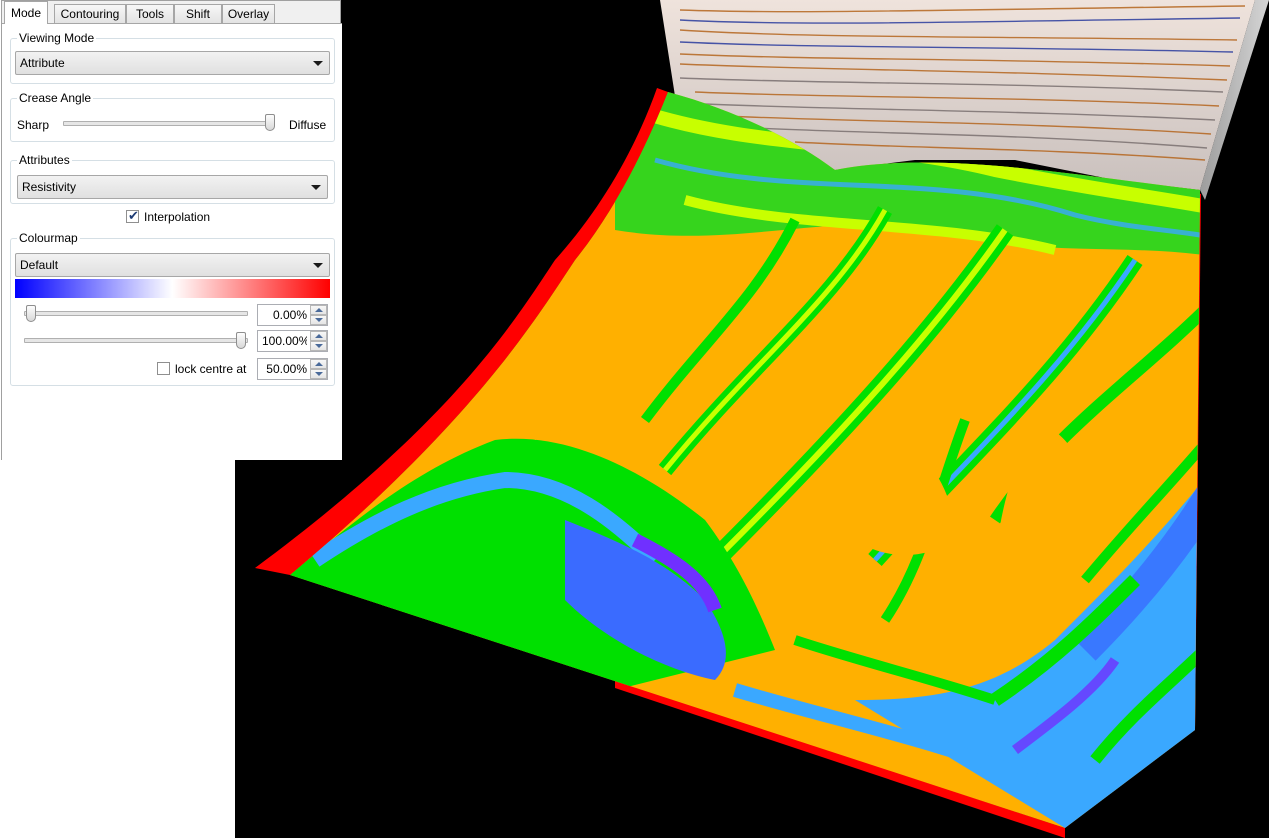  What do you see at coordinates (172, 187) in the screenshot?
I see `attributes-combo: Resistivity` at bounding box center [172, 187].